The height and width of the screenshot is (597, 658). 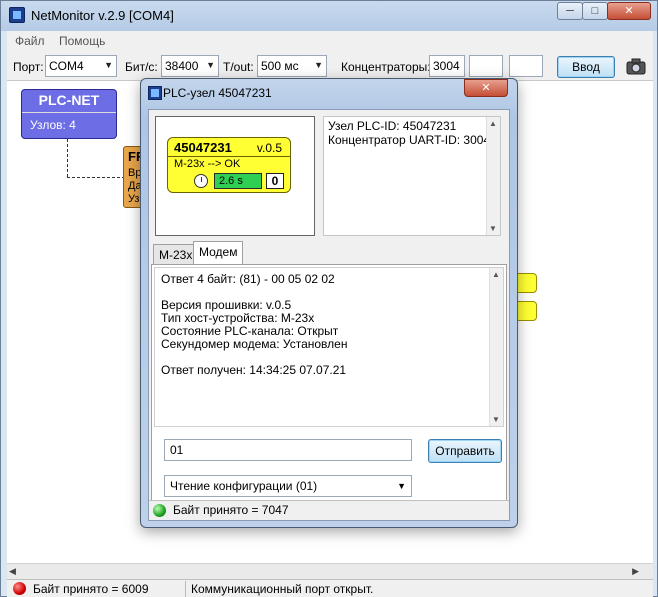 What do you see at coordinates (53, 125) in the screenshot?
I see `plc-net-node-count: Узлов: 4` at bounding box center [53, 125].